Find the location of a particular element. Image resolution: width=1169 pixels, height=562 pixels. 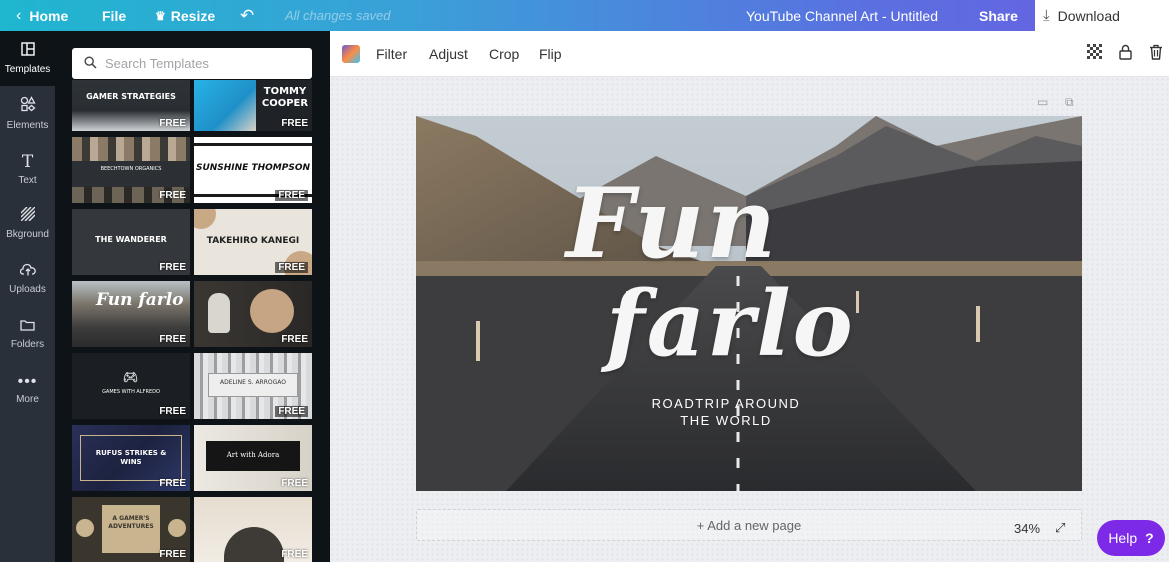

rail-item-templates: Templates is located at coordinates (27, 58).